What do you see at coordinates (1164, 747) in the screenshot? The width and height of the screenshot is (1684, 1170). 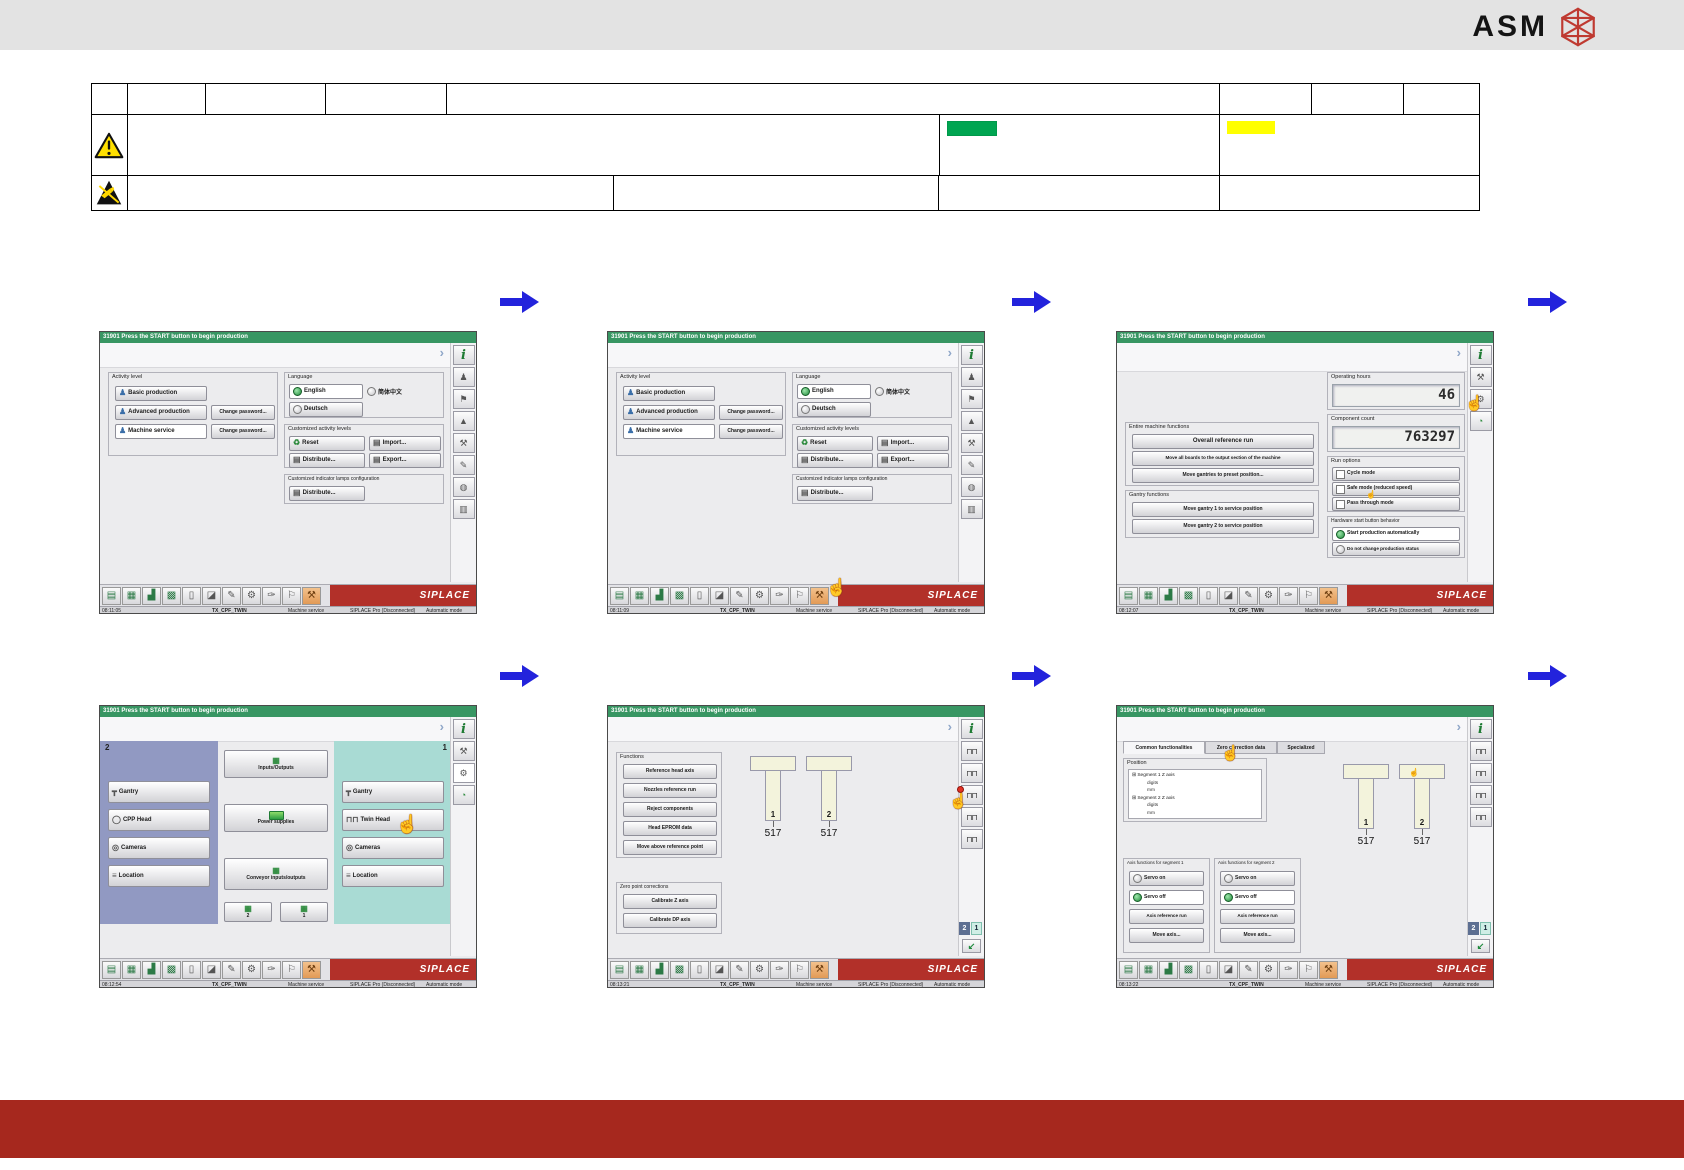 I see `tab-common-functionalities: Common functionalities` at bounding box center [1164, 747].